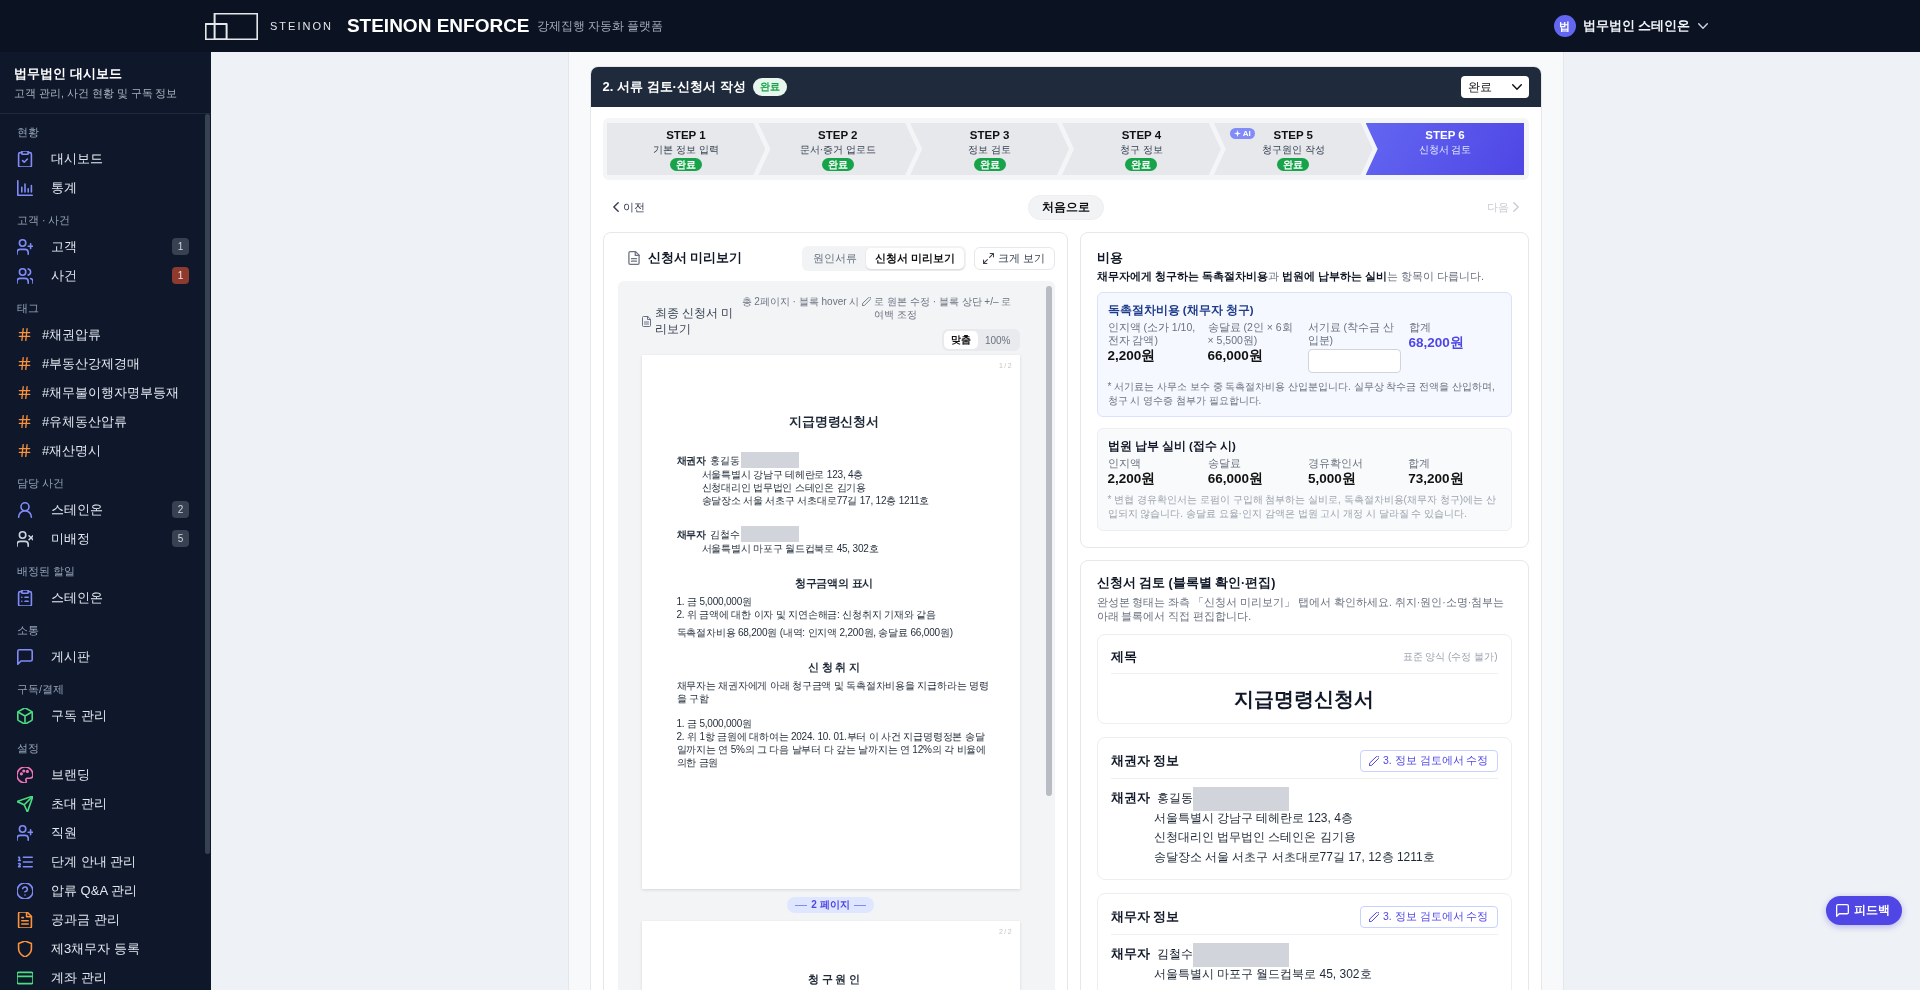 This screenshot has height=990, width=1920. I want to click on section-heading: 설정, so click(28, 748).